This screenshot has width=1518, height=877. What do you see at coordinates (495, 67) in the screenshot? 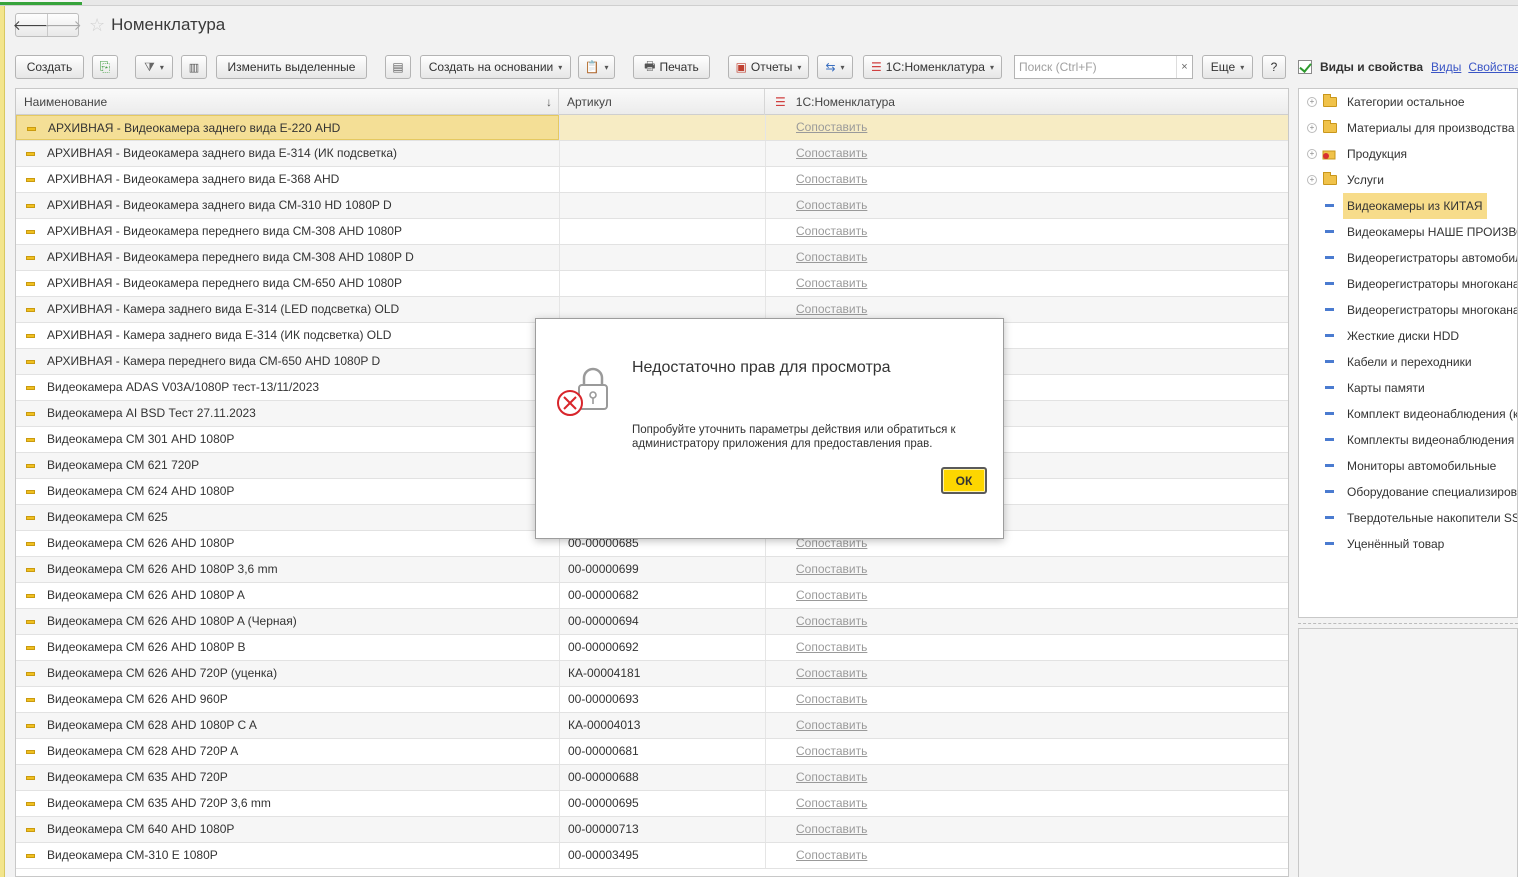
I see `create-based-on-button: Создать на основании ▾` at bounding box center [495, 67].